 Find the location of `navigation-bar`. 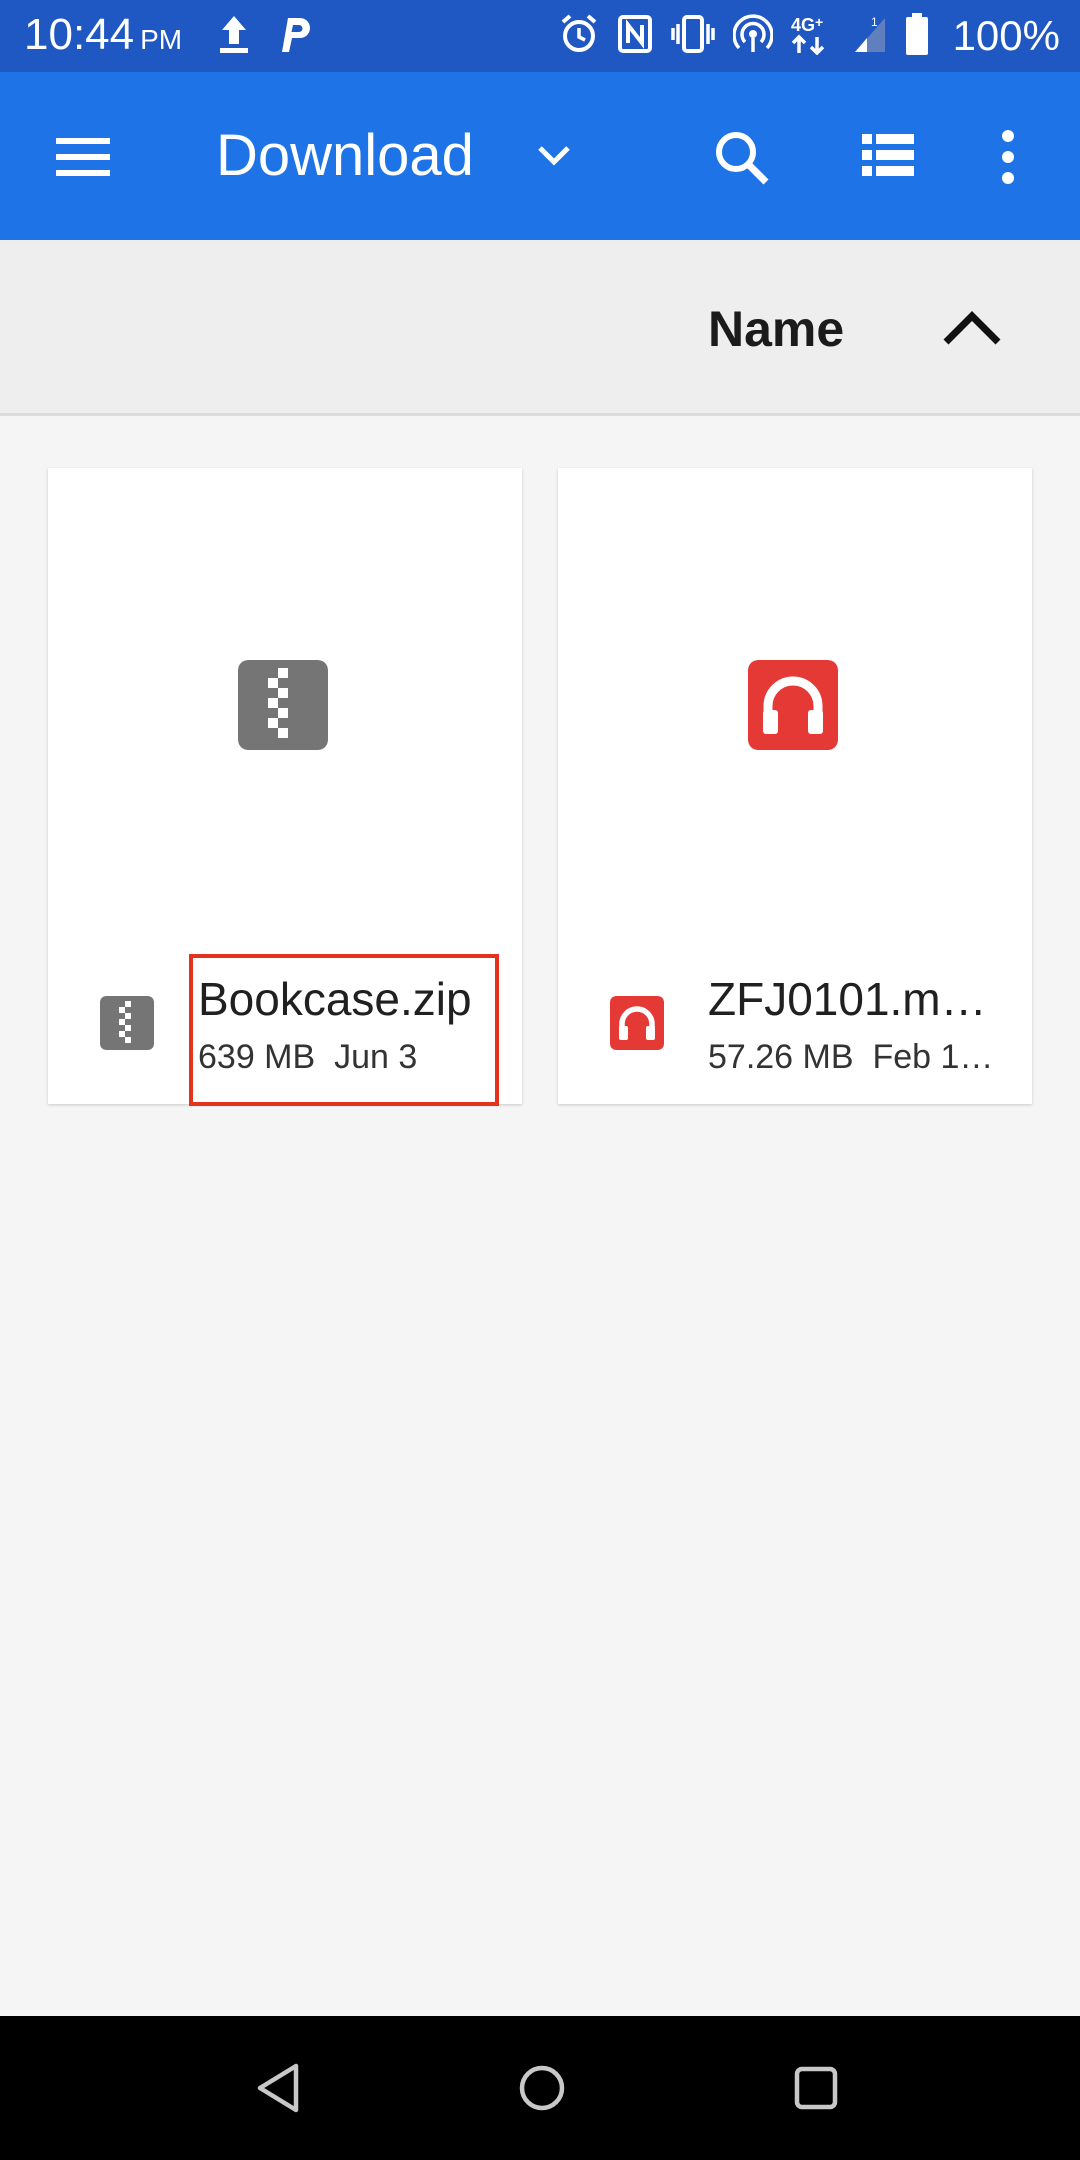

navigation-bar is located at coordinates (540, 2088).